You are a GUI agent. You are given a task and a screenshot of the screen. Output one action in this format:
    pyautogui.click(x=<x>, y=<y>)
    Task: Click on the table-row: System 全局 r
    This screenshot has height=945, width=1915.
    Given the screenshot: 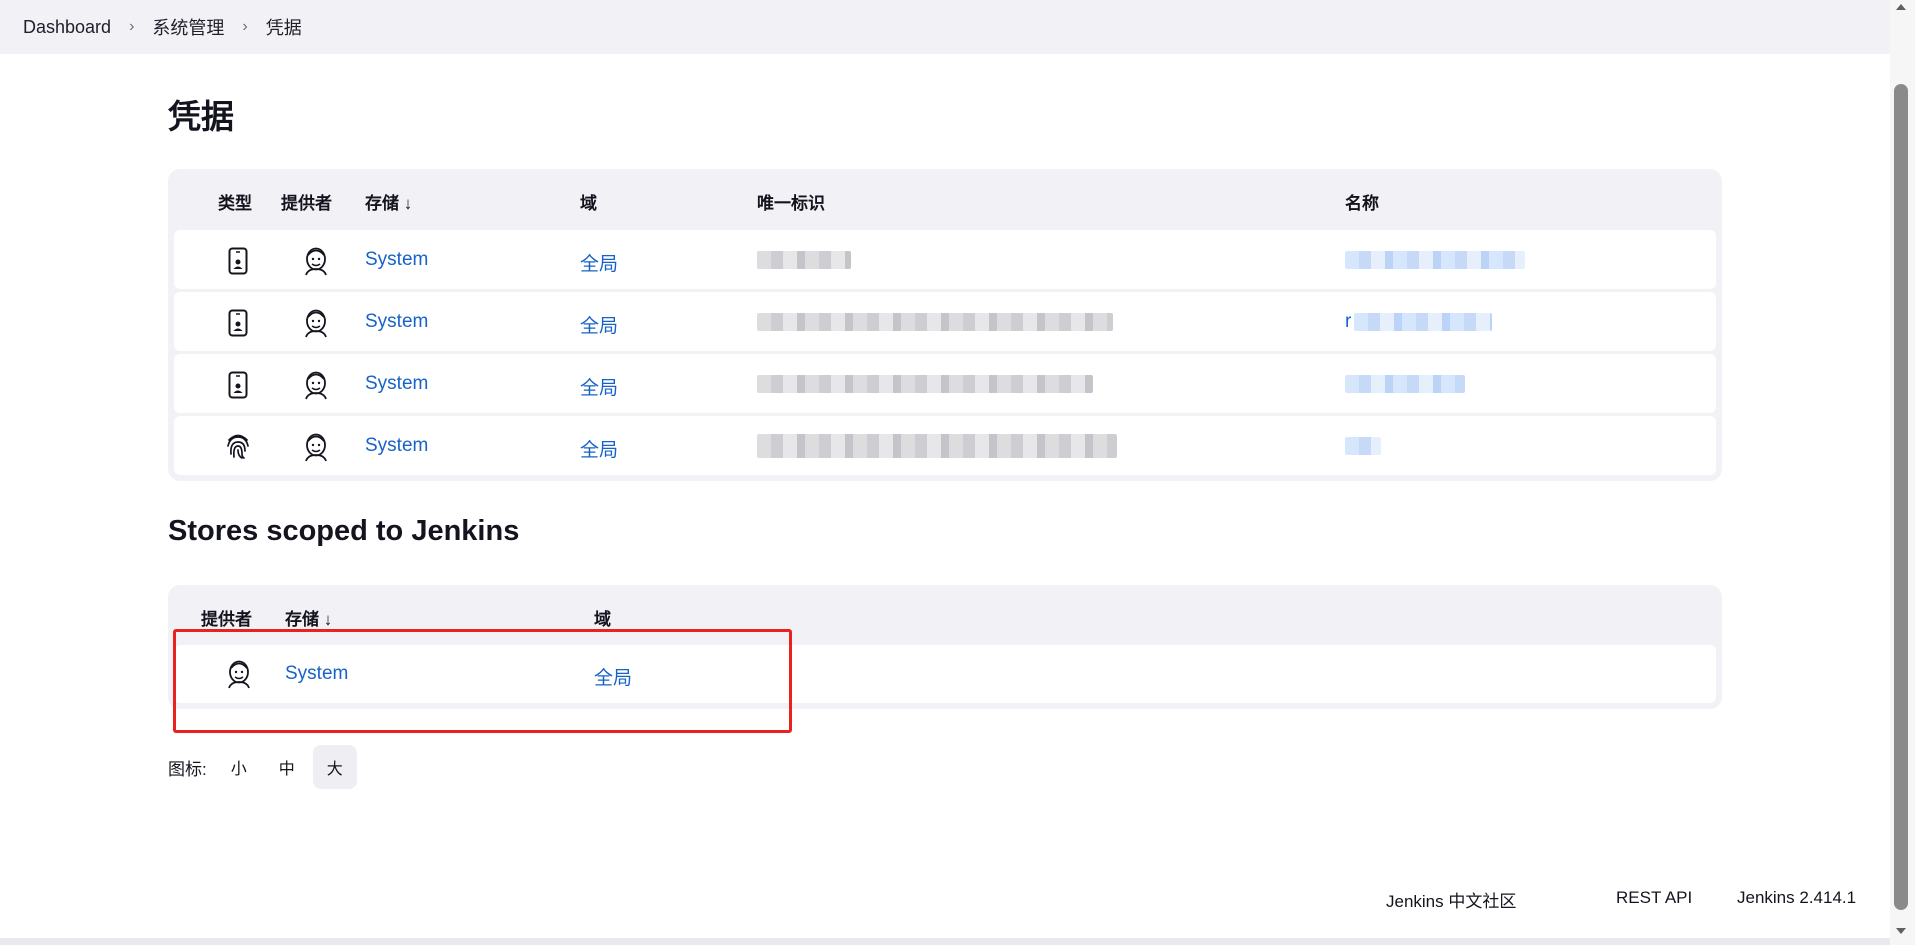 What is the action you would take?
    pyautogui.click(x=945, y=321)
    